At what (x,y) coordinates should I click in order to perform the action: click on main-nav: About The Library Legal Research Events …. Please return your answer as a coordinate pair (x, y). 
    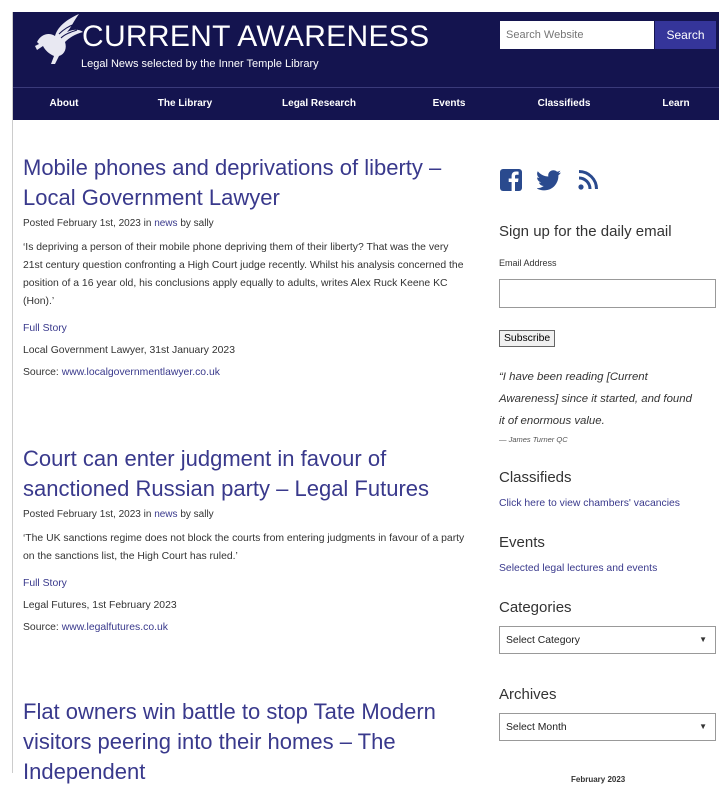
    Looking at the image, I should click on (366, 103).